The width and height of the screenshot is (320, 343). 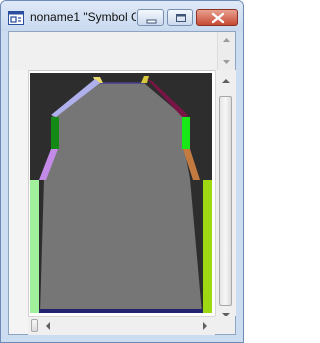 I want to click on maximize-button, so click(x=180, y=17).